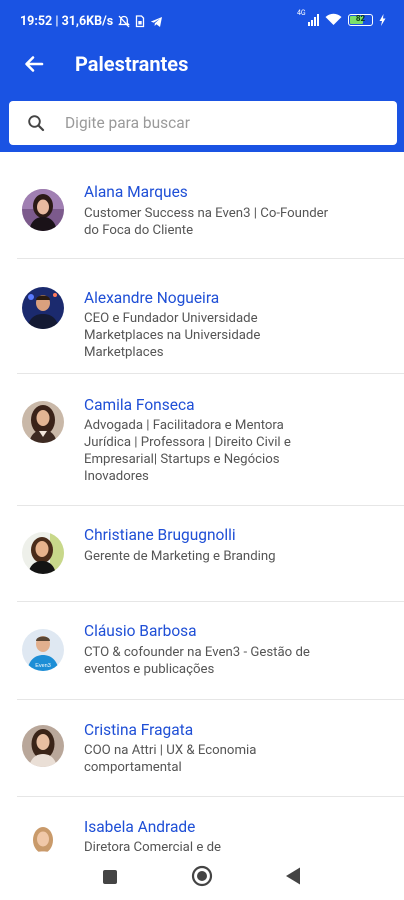 This screenshot has width=404, height=900. I want to click on speaker-name: Camila Fonseca, so click(139, 405).